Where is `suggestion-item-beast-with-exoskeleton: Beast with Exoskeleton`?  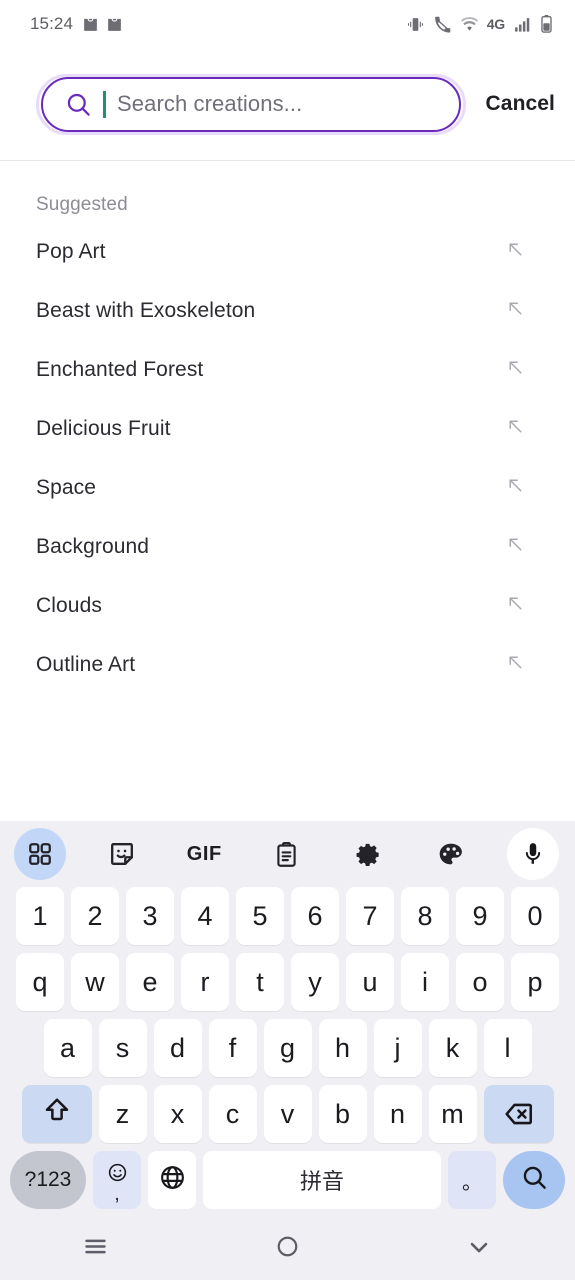 suggestion-item-beast-with-exoskeleton: Beast with Exoskeleton is located at coordinates (287, 310).